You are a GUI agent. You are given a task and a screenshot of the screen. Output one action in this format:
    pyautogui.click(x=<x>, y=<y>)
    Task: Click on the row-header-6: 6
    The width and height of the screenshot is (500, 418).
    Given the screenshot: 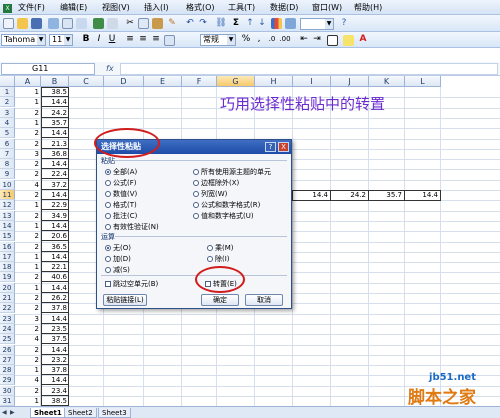 What is the action you would take?
    pyautogui.click(x=7, y=143)
    